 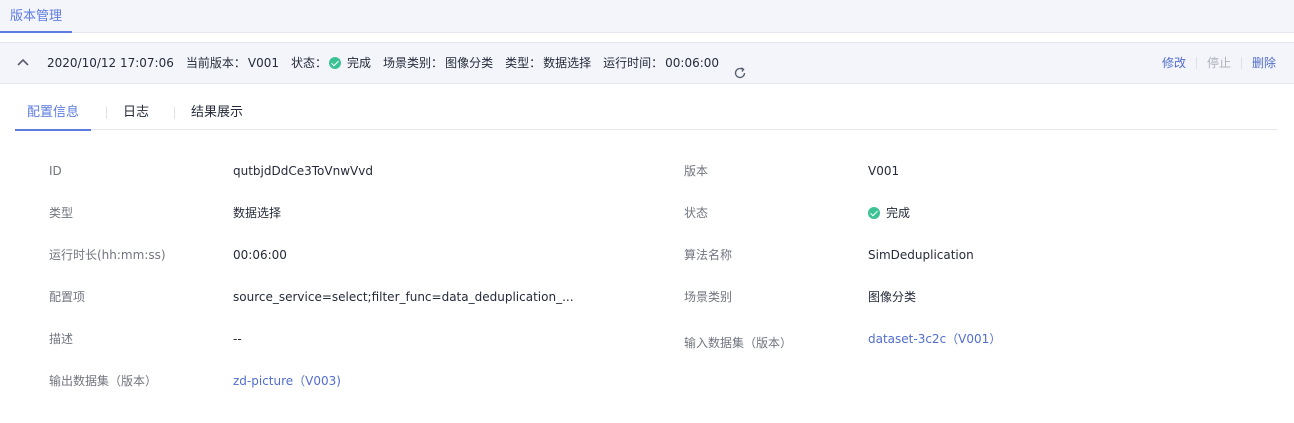 What do you see at coordinates (217, 113) in the screenshot?
I see `tab-results: 结果展示` at bounding box center [217, 113].